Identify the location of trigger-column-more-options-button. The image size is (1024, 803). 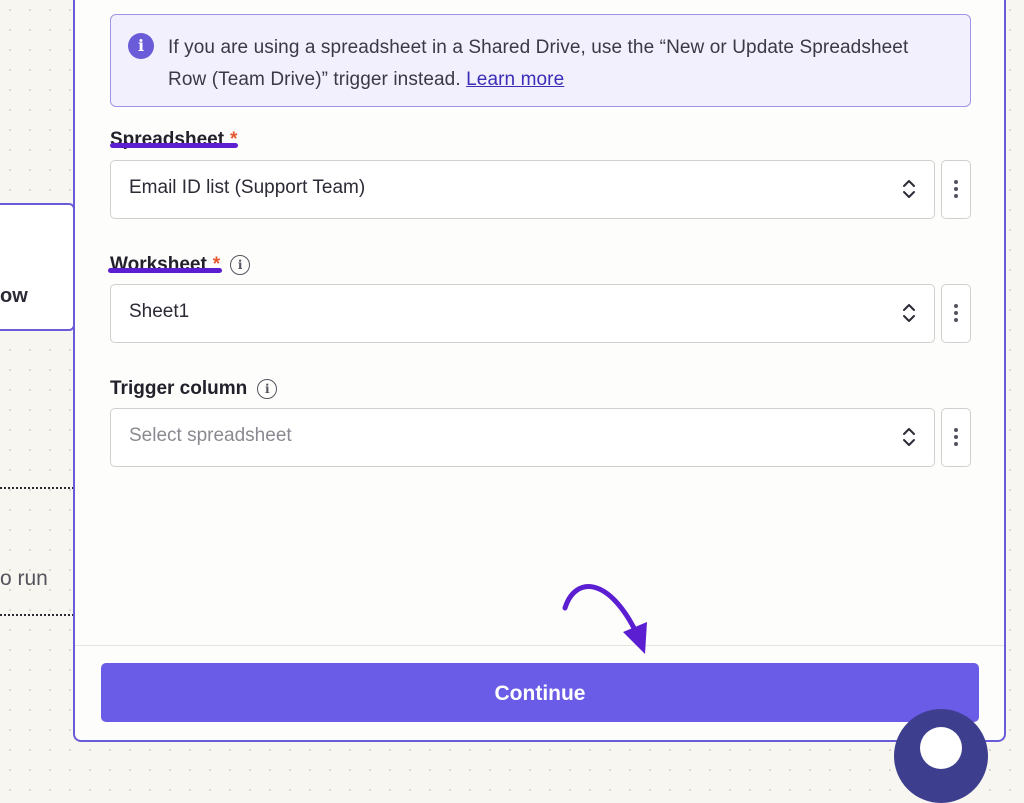
(956, 437).